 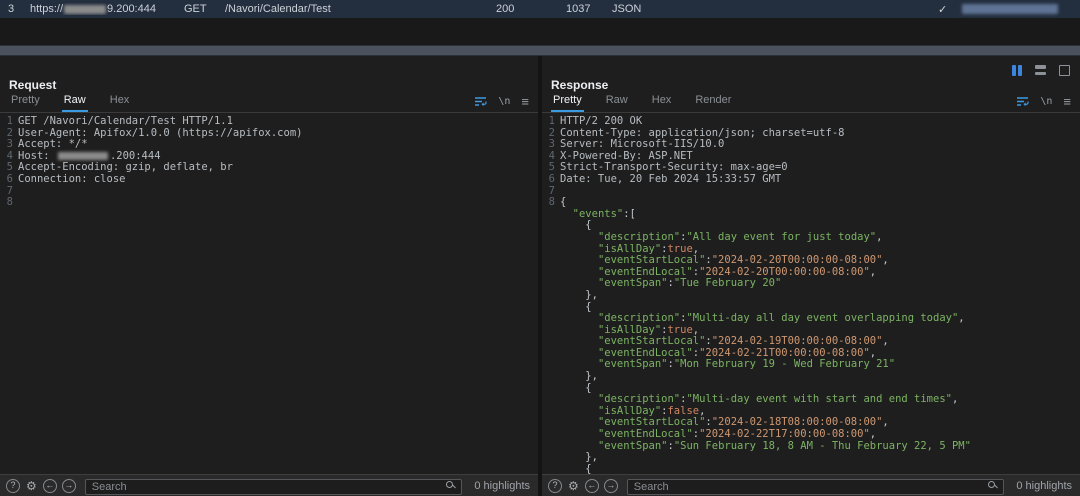 I want to click on session-url-suffix: 9.200:444, so click(x=131, y=9).